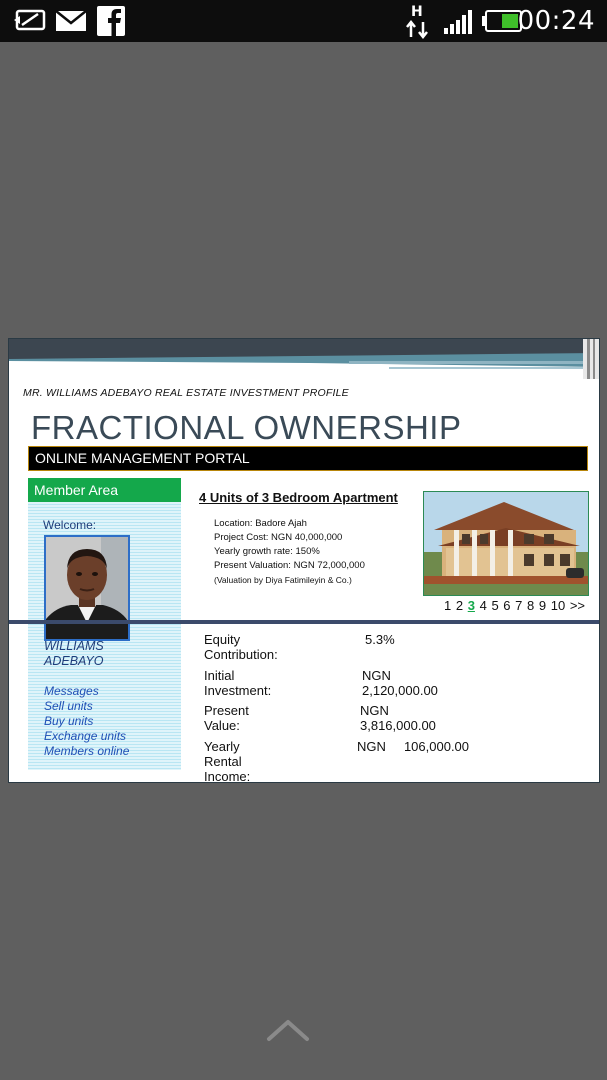 This screenshot has width=607, height=1080. I want to click on page-link-6: 6, so click(506, 605).